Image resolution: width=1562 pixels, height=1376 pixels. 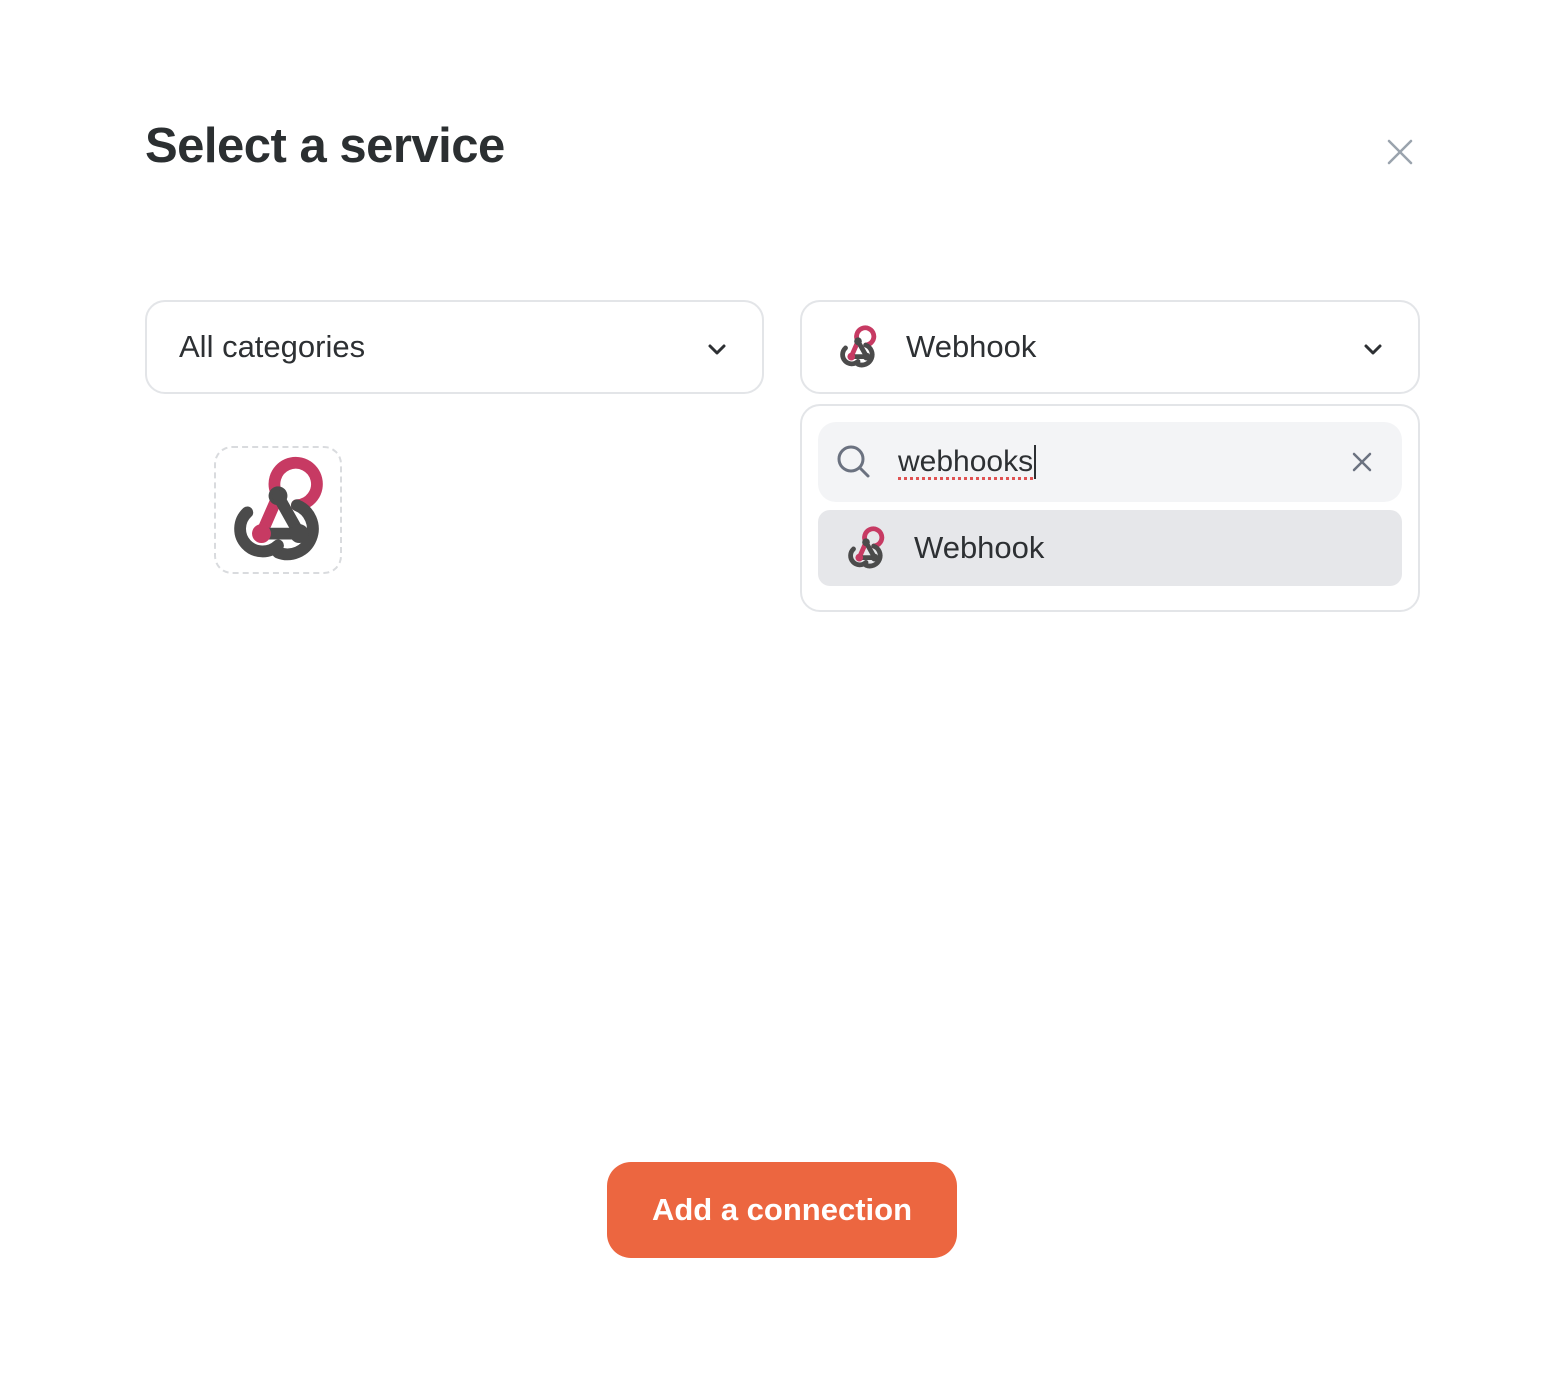 What do you see at coordinates (979, 547) in the screenshot?
I see `dropdown-option-label: Webhook` at bounding box center [979, 547].